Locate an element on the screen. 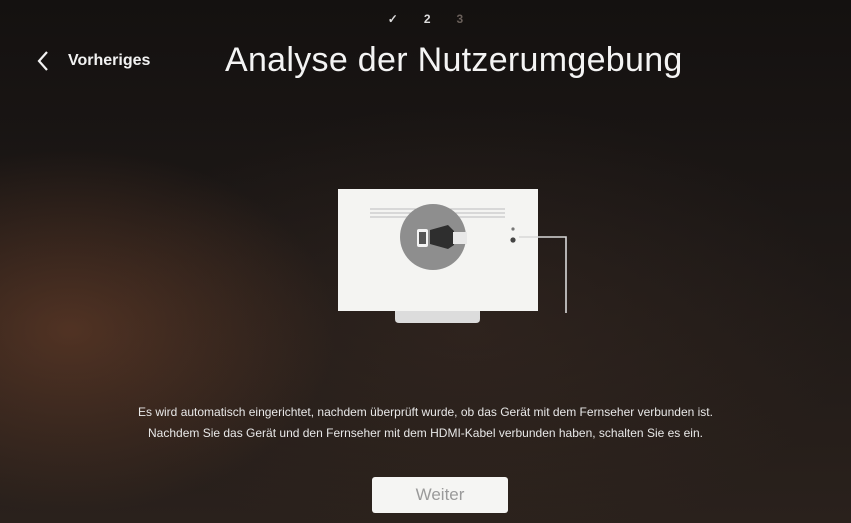 Image resolution: width=851 pixels, height=523 pixels. back-button-label: Vorheriges is located at coordinates (109, 60).